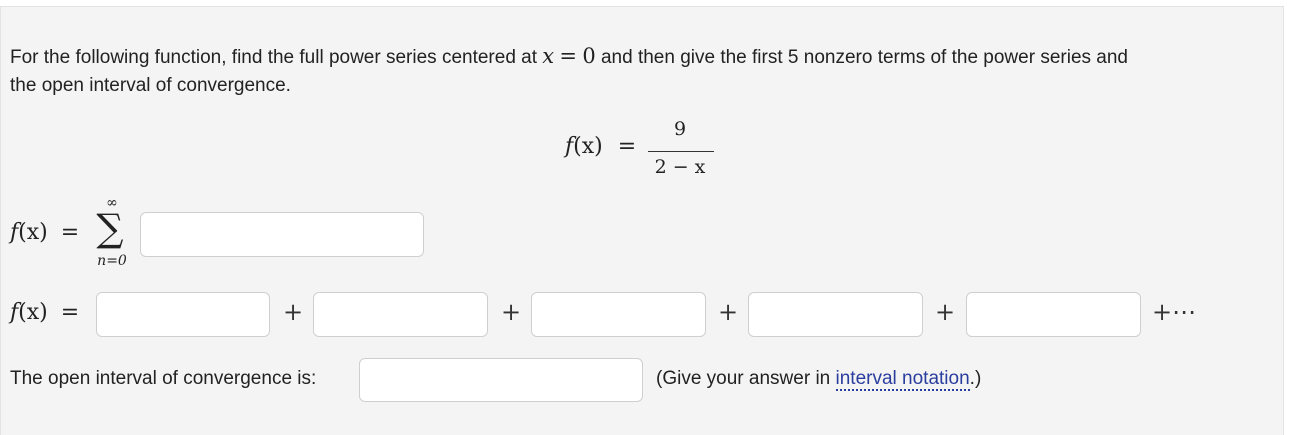 This screenshot has height=435, width=1290. I want to click on fraction-bar, so click(681, 151).